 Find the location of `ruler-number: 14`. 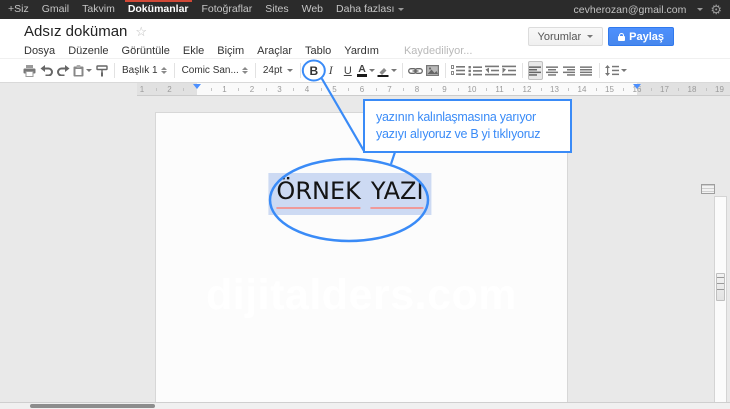

ruler-number: 14 is located at coordinates (582, 89).